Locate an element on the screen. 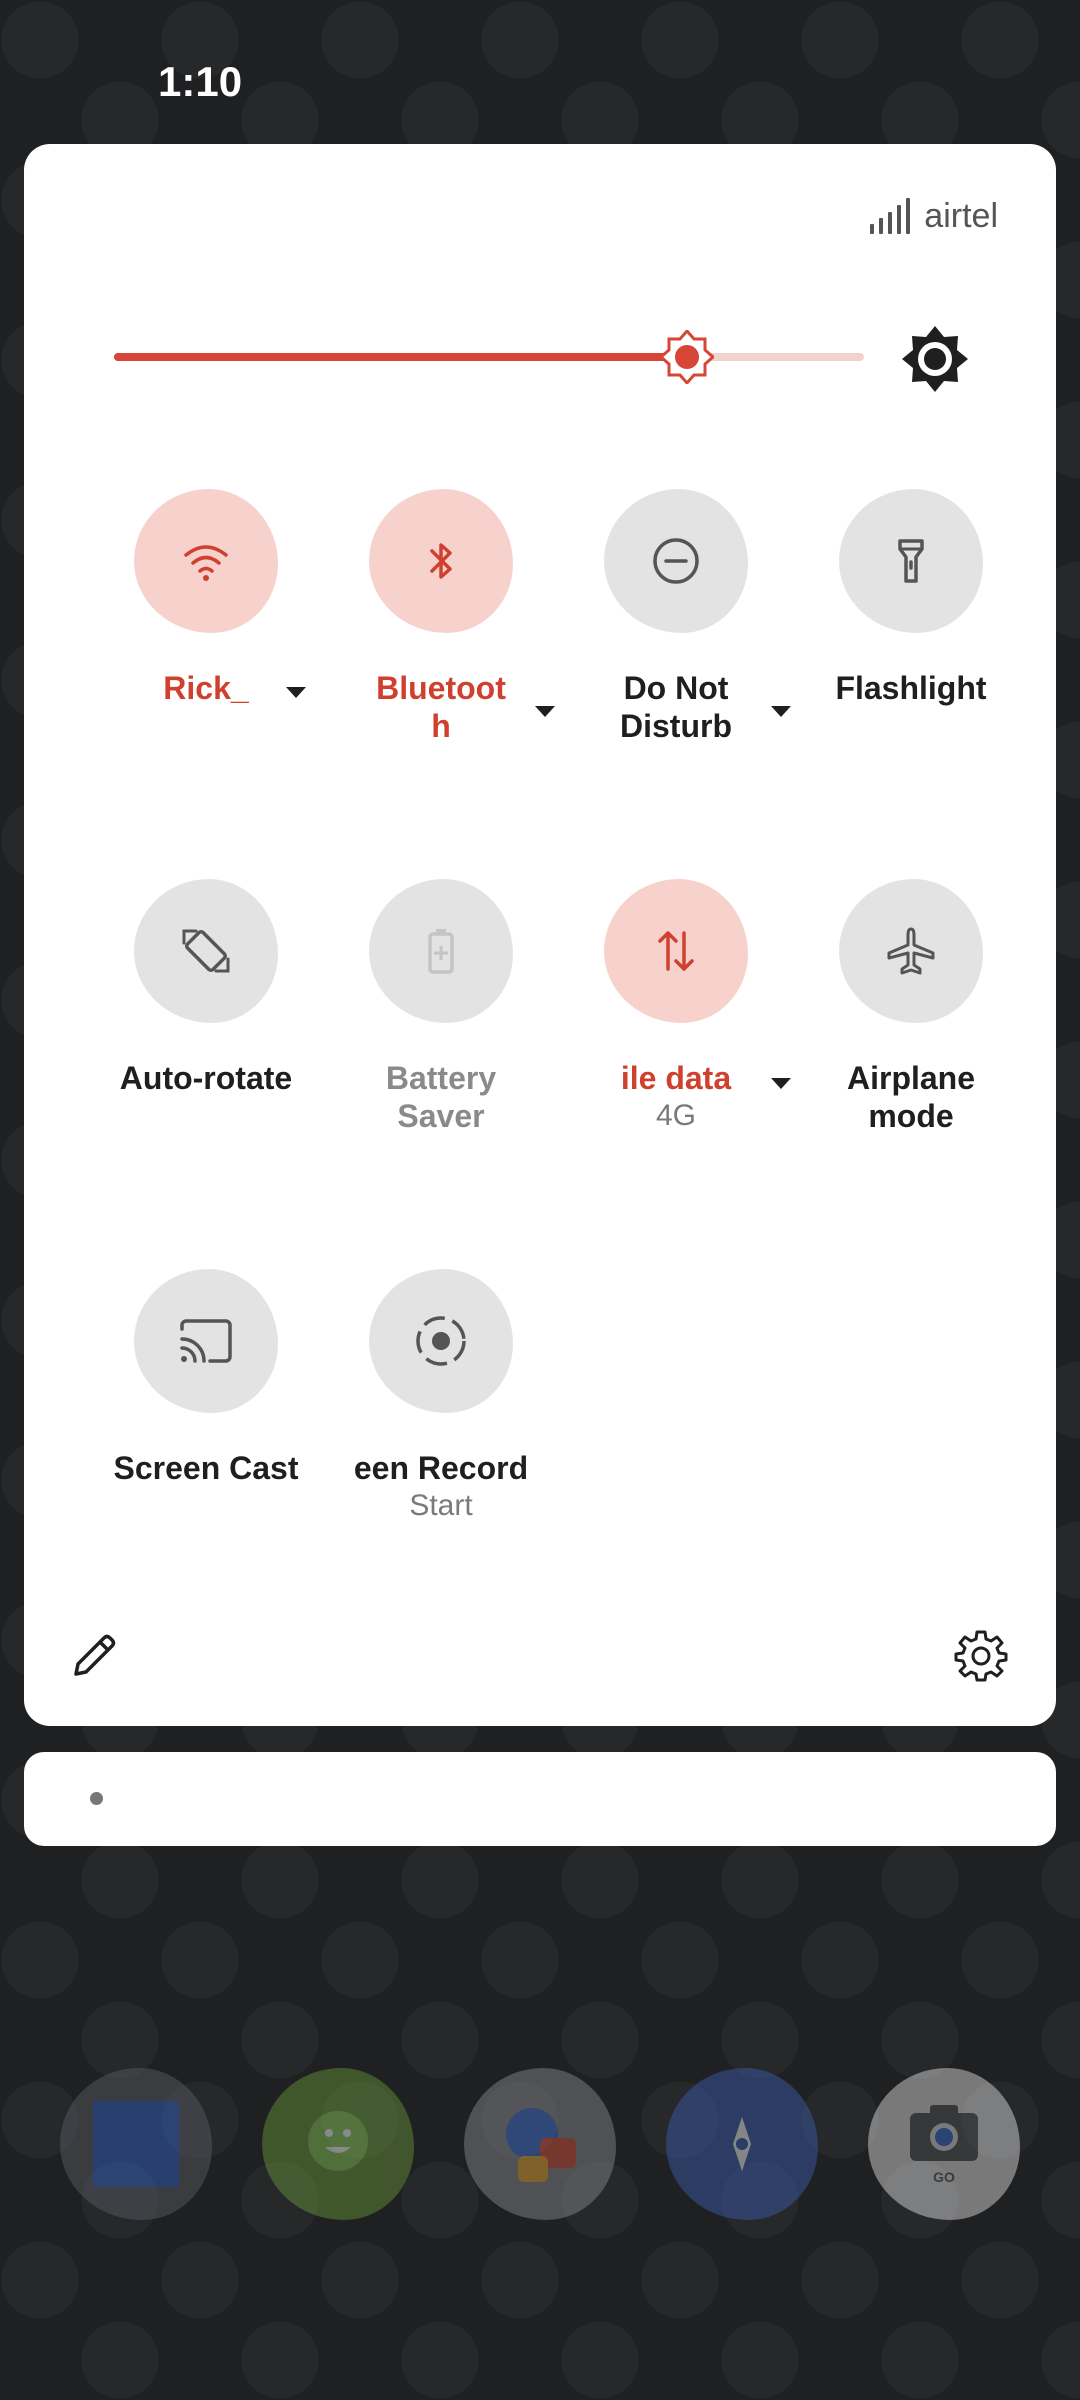  bluetooth-icon is located at coordinates (441, 561).